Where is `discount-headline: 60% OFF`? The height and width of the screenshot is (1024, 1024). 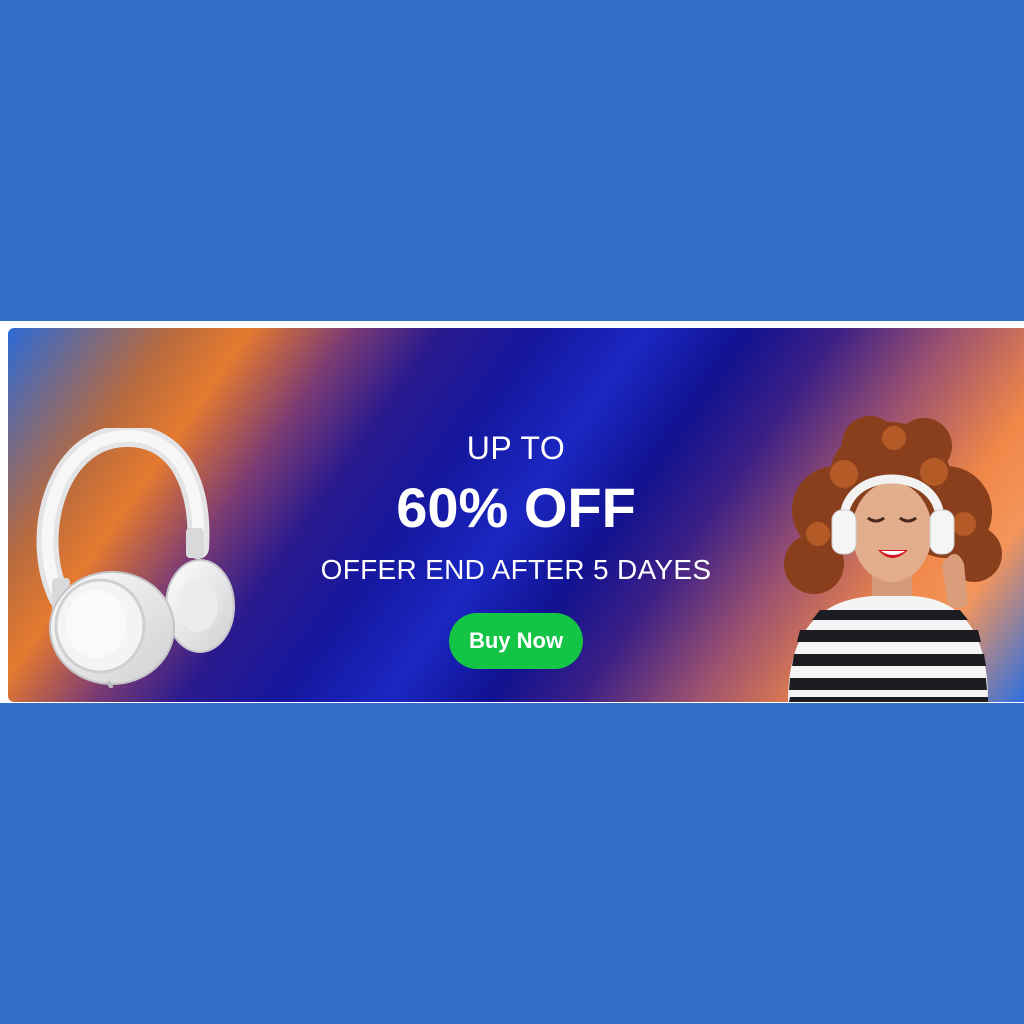
discount-headline: 60% OFF is located at coordinates (516, 507).